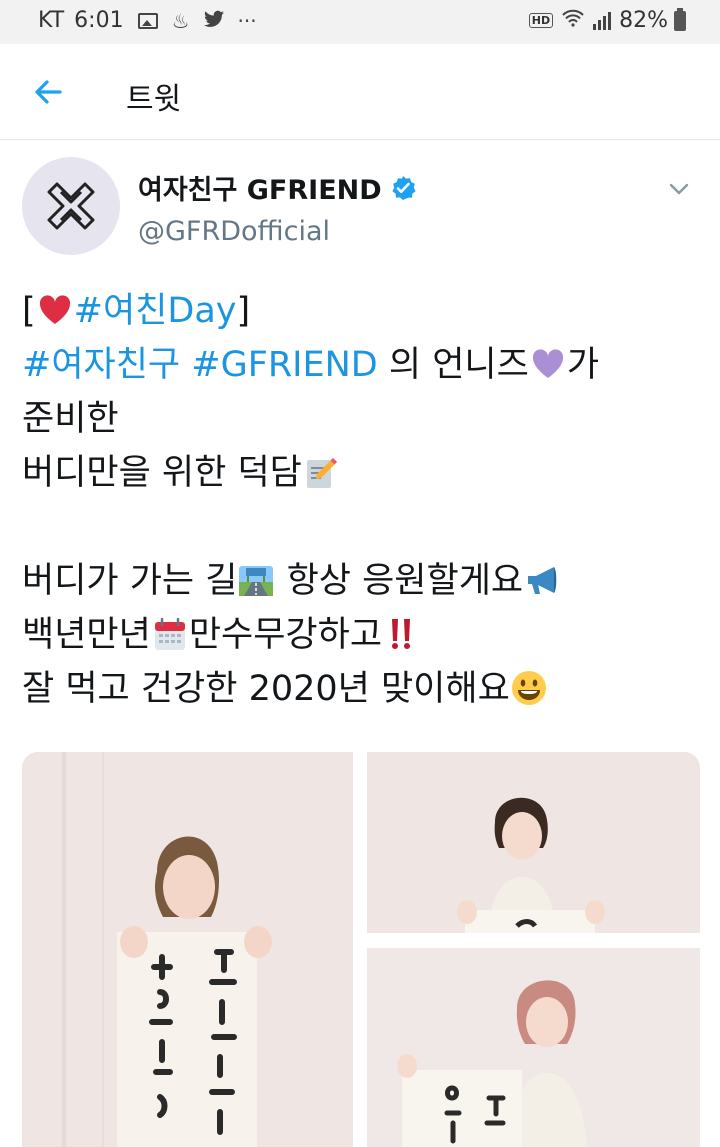 Image resolution: width=720 pixels, height=1147 pixels. Describe the element at coordinates (234, 231) in the screenshot. I see `author-handle: @GFRDofficial` at that location.